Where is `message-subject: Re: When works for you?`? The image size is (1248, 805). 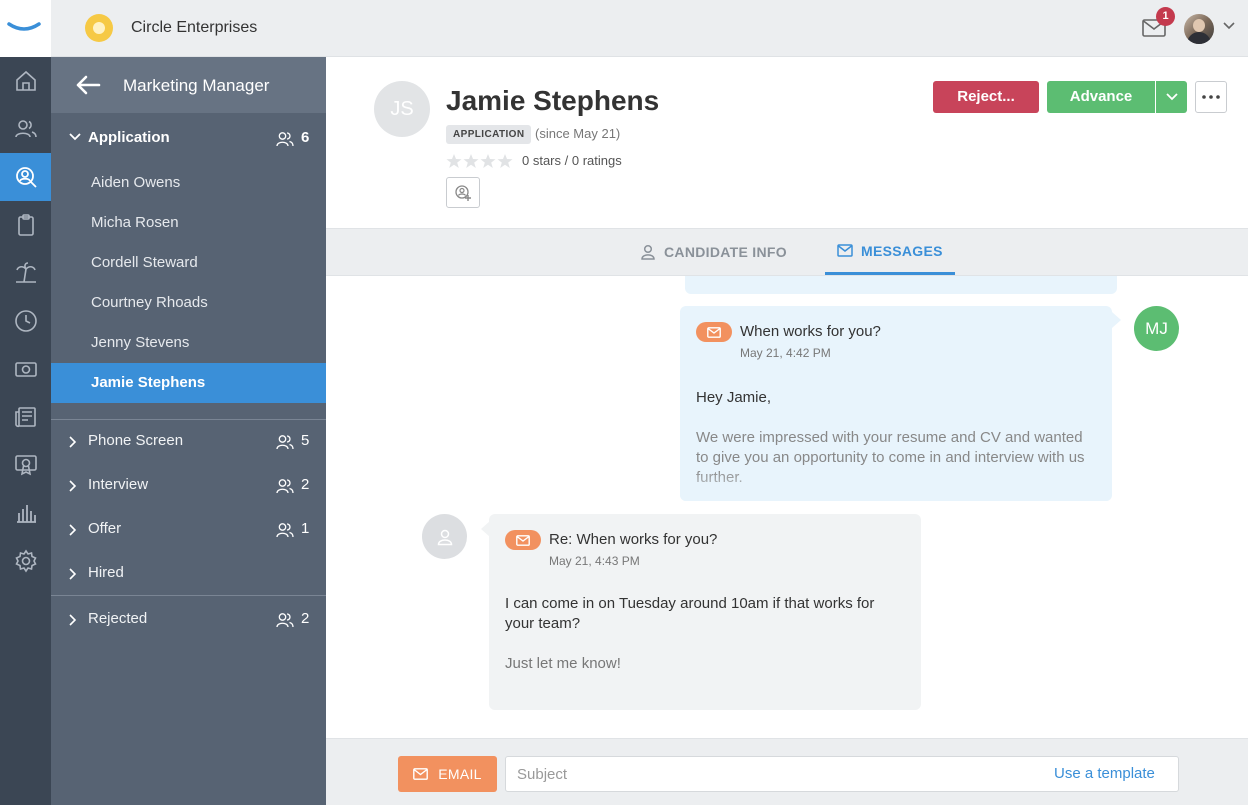 message-subject: Re: When works for you? is located at coordinates (633, 539).